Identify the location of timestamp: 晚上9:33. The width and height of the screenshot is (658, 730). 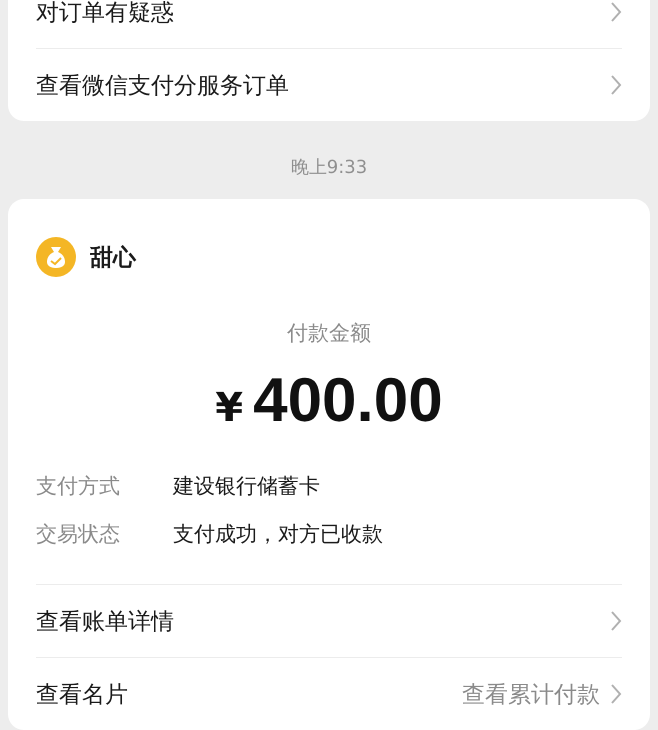
(329, 167).